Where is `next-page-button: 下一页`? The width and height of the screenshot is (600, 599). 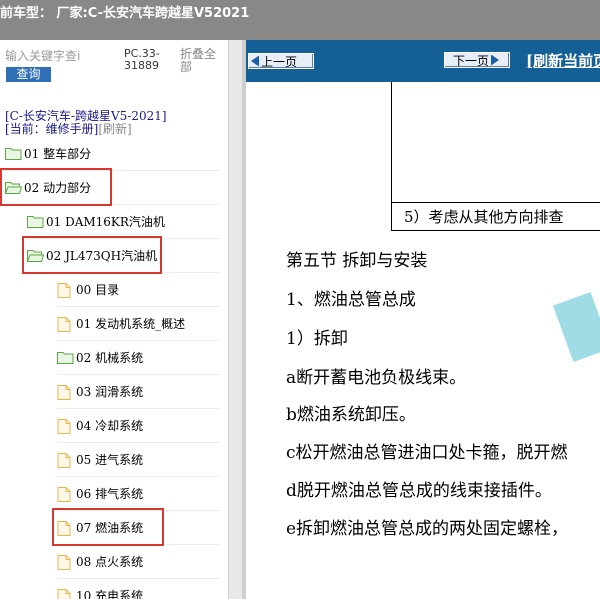
next-page-button: 下一页 is located at coordinates (477, 60).